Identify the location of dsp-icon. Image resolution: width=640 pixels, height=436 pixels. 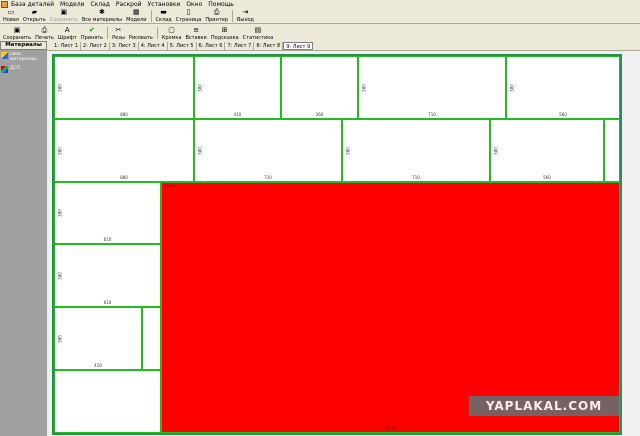
(4, 69).